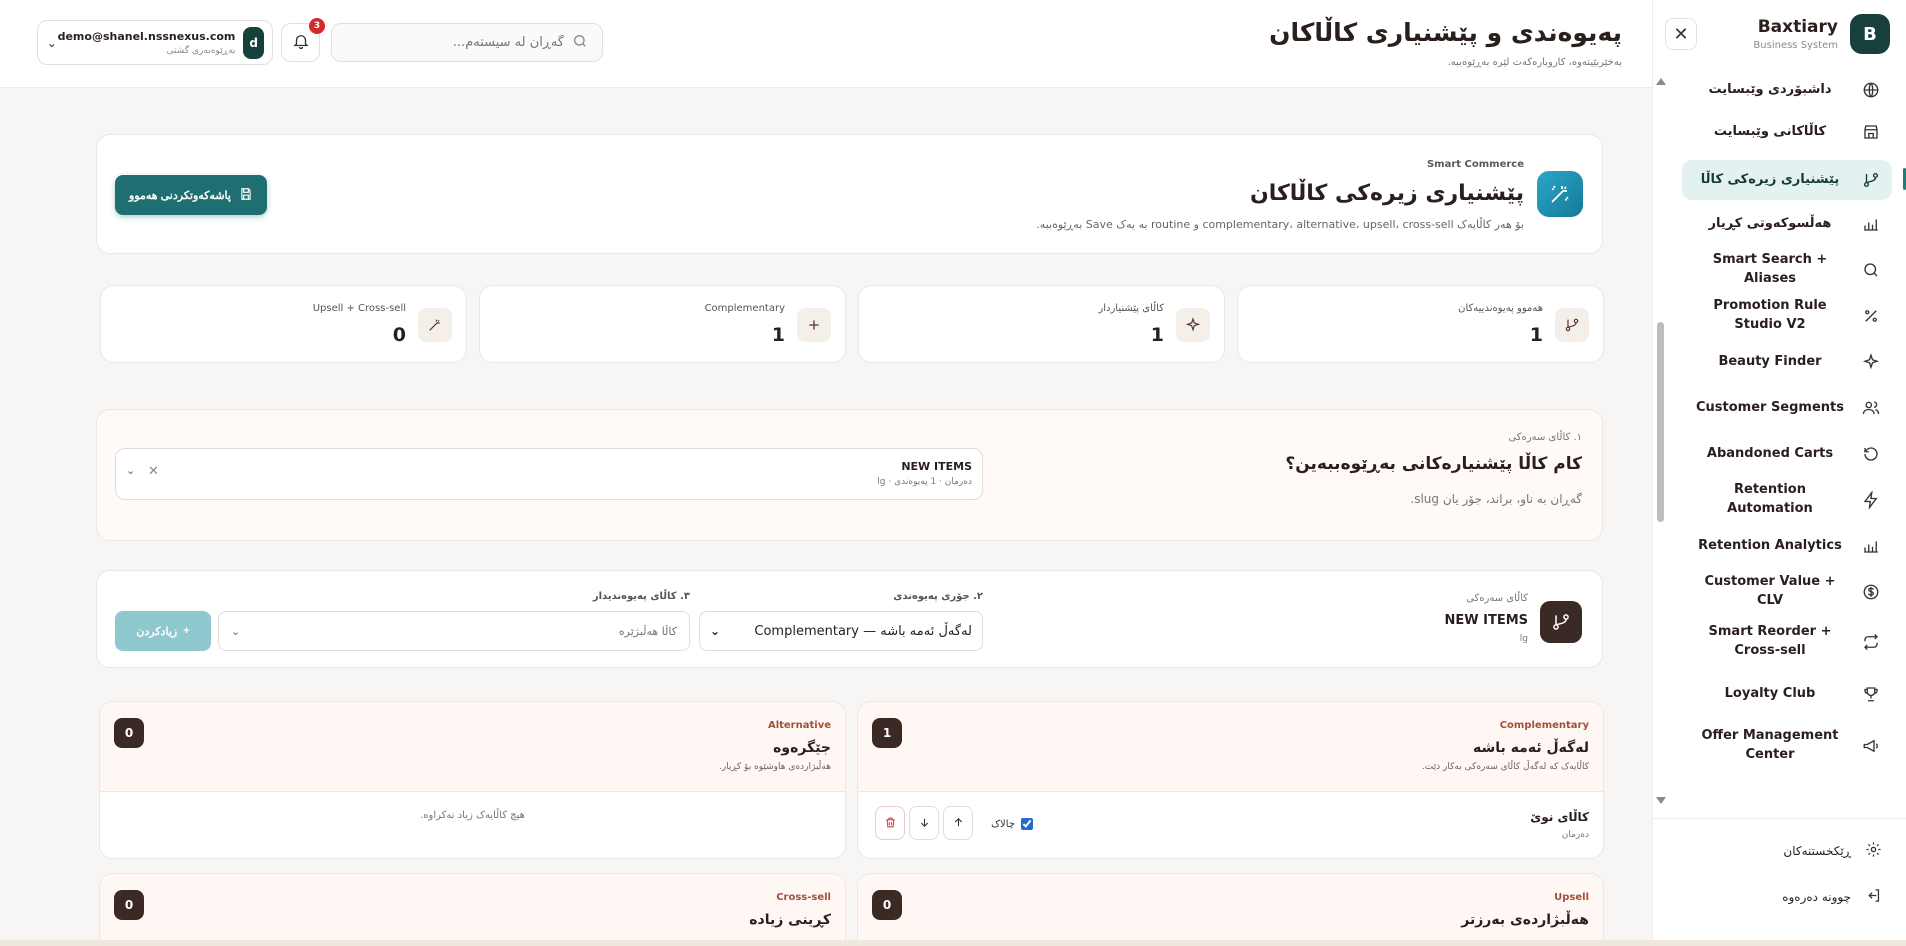 This screenshot has height=946, width=1906. Describe the element at coordinates (186, 631) in the screenshot. I see `plus-icon: +` at that location.